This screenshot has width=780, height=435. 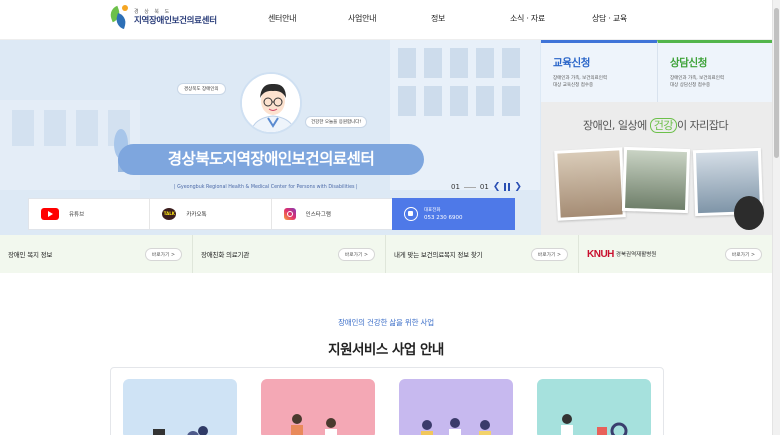 I want to click on quicklink-welfare-info: 장애인 복지 정보 바로가기 >, so click(x=96, y=254).